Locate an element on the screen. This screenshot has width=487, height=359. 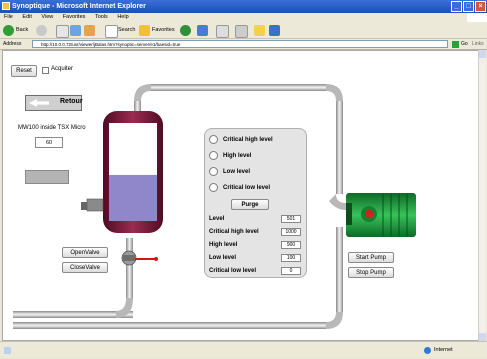
links-label: Links is located at coordinates (478, 44).